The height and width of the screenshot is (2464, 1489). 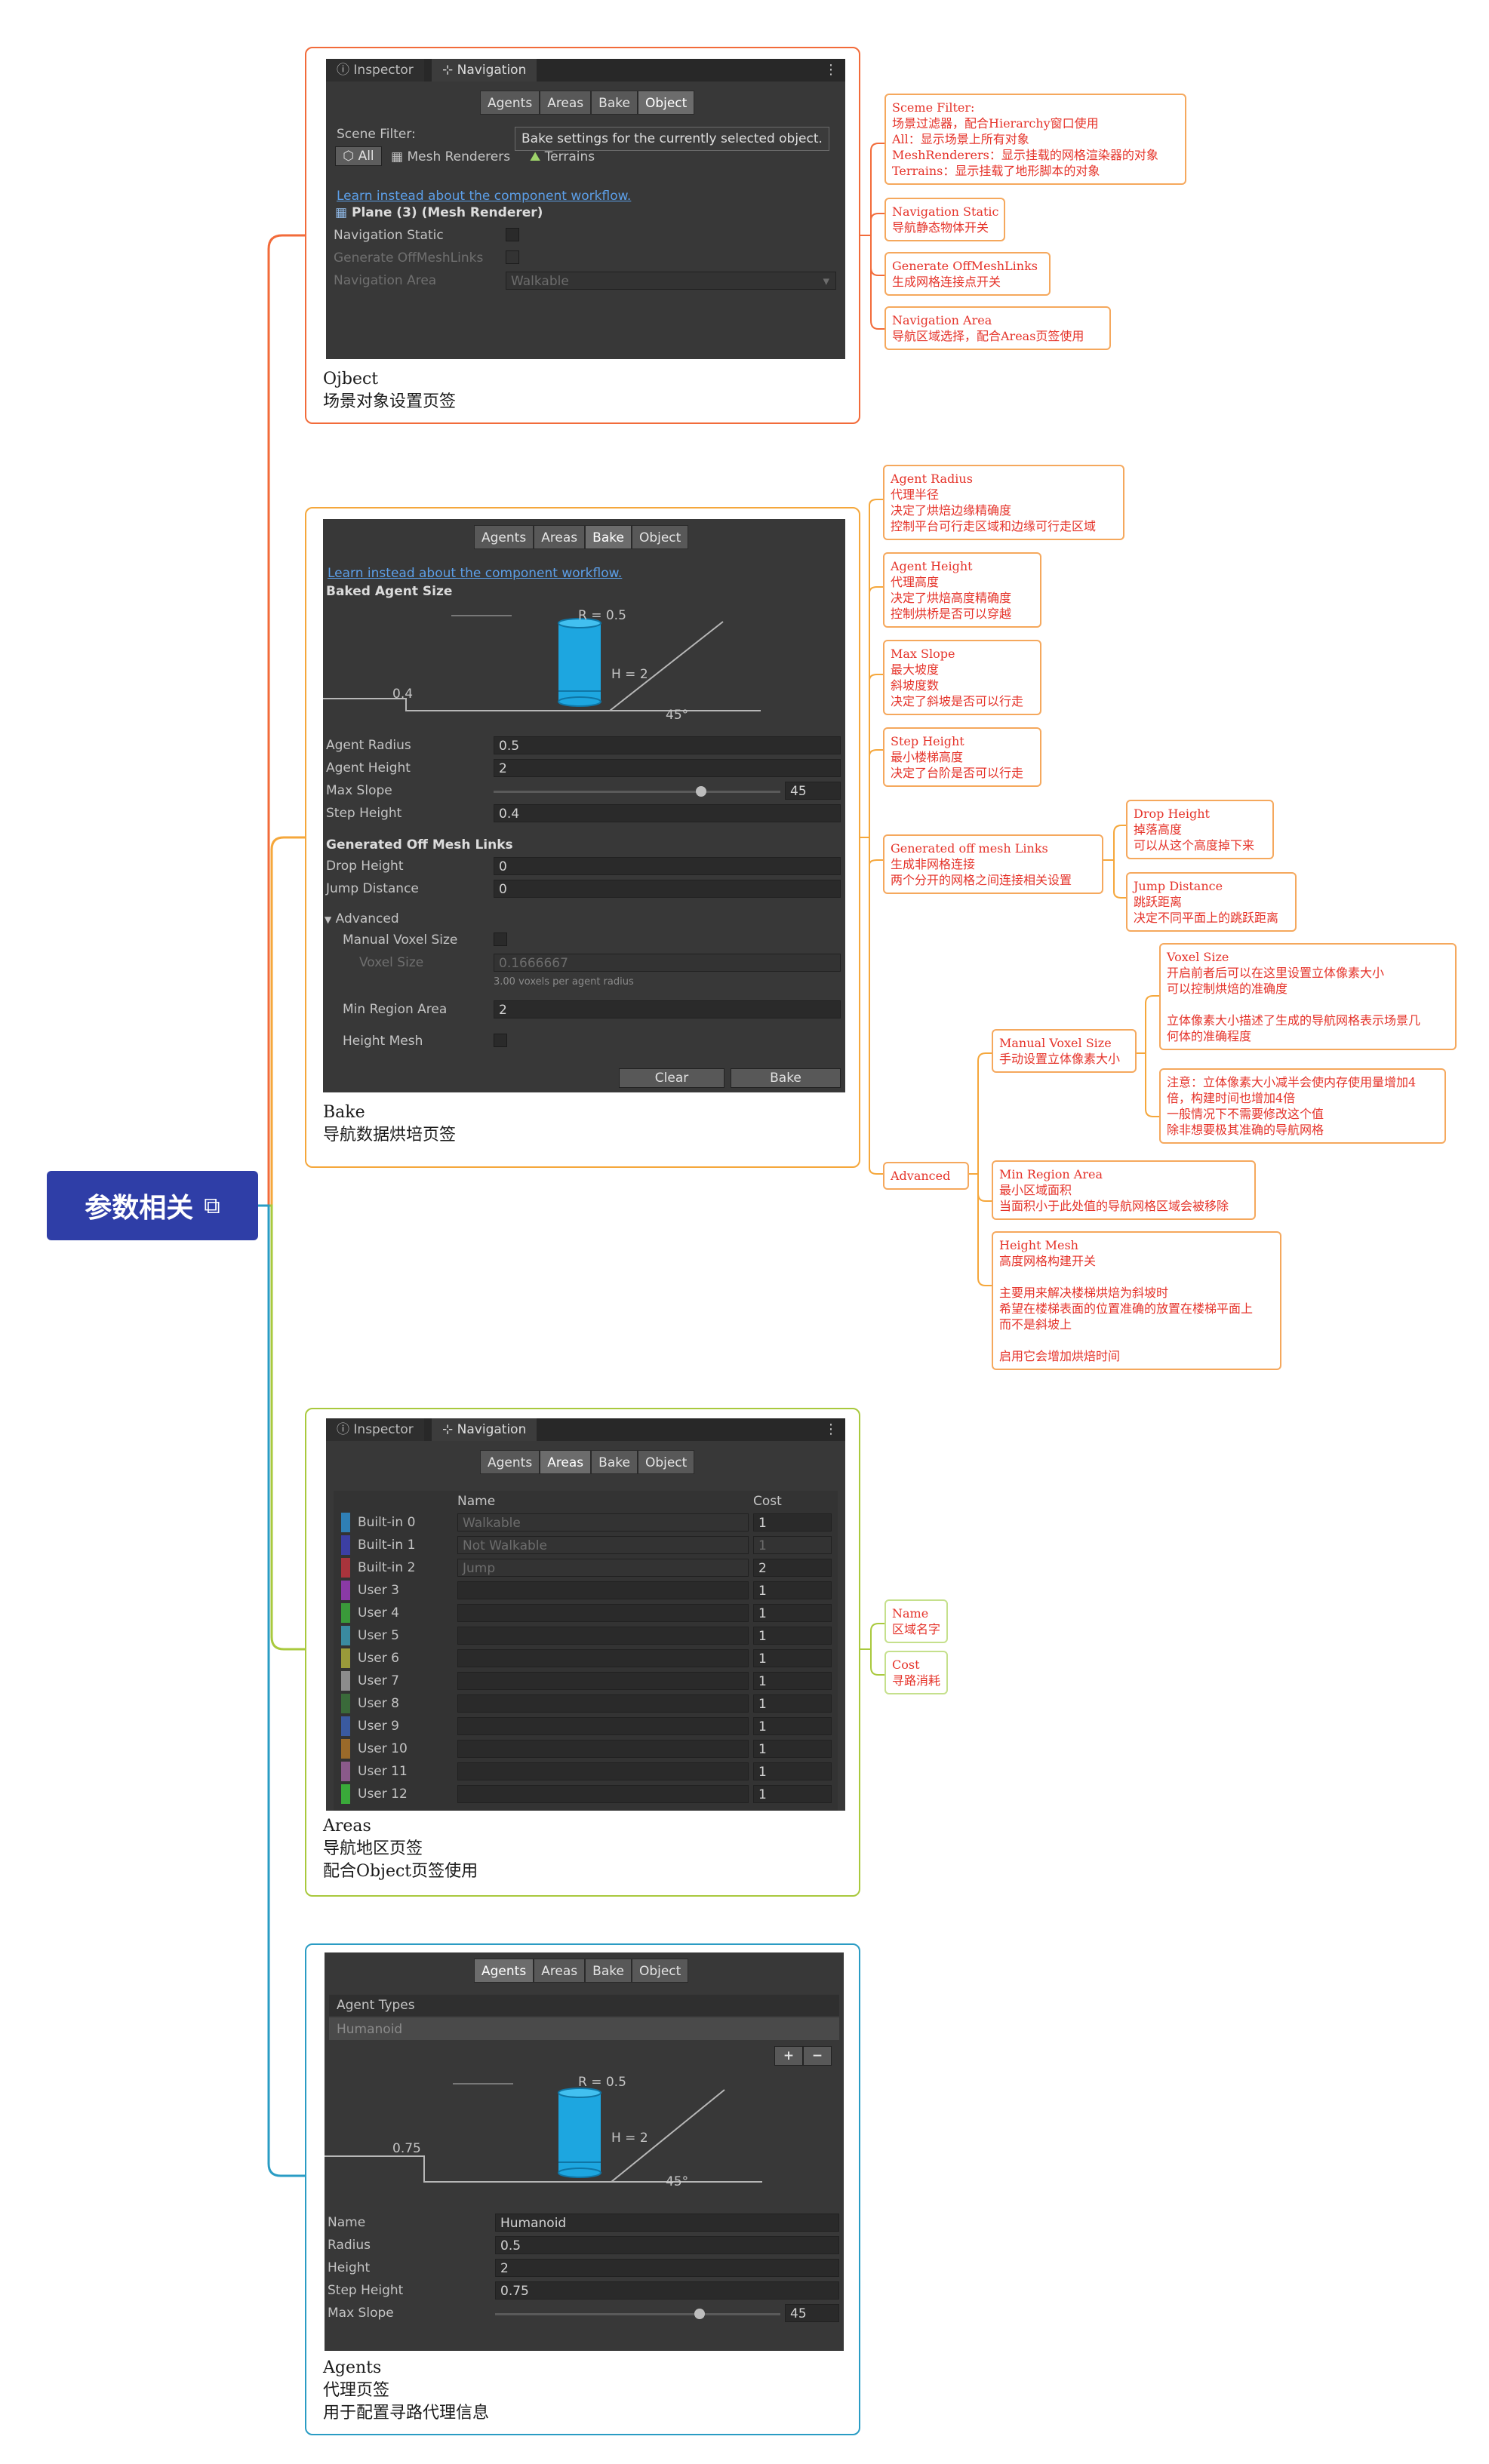 I want to click on min-region-area-field: 2, so click(x=667, y=1009).